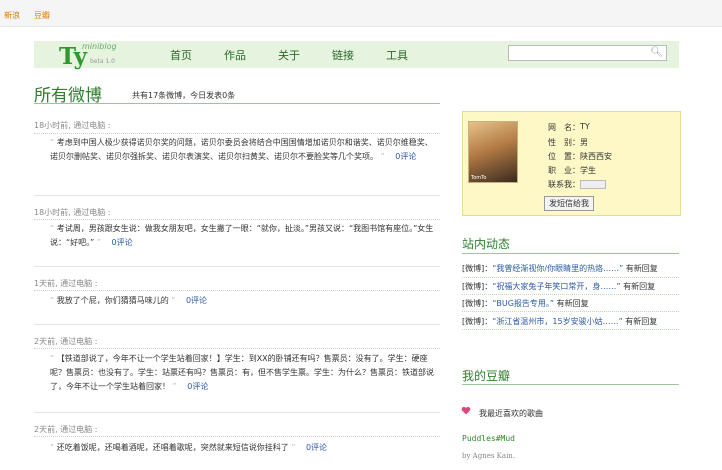  What do you see at coordinates (12, 15) in the screenshot?
I see `topbar-link-sina: 新浪` at bounding box center [12, 15].